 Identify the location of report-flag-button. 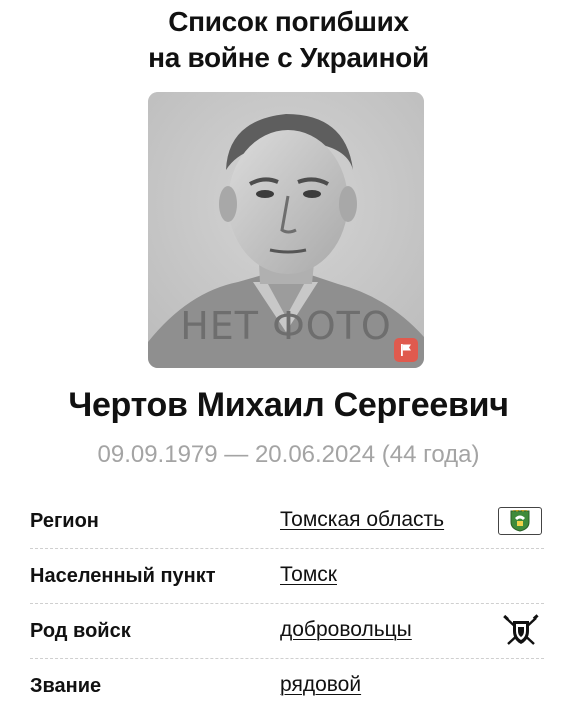
(406, 350).